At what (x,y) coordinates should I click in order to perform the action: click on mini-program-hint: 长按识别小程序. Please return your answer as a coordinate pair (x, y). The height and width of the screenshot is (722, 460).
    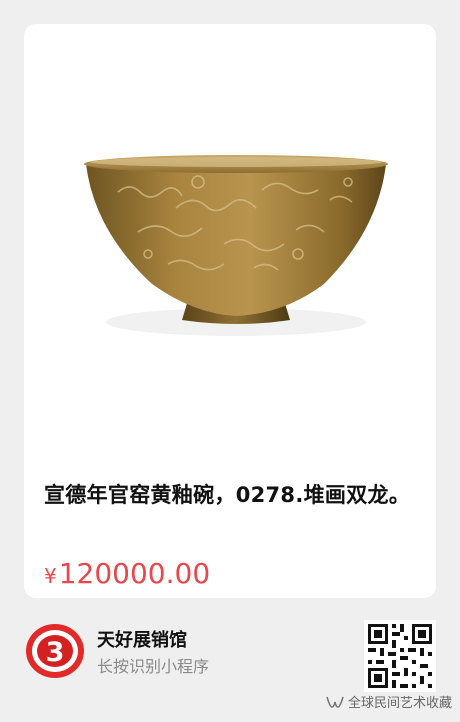
    Looking at the image, I should click on (153, 666).